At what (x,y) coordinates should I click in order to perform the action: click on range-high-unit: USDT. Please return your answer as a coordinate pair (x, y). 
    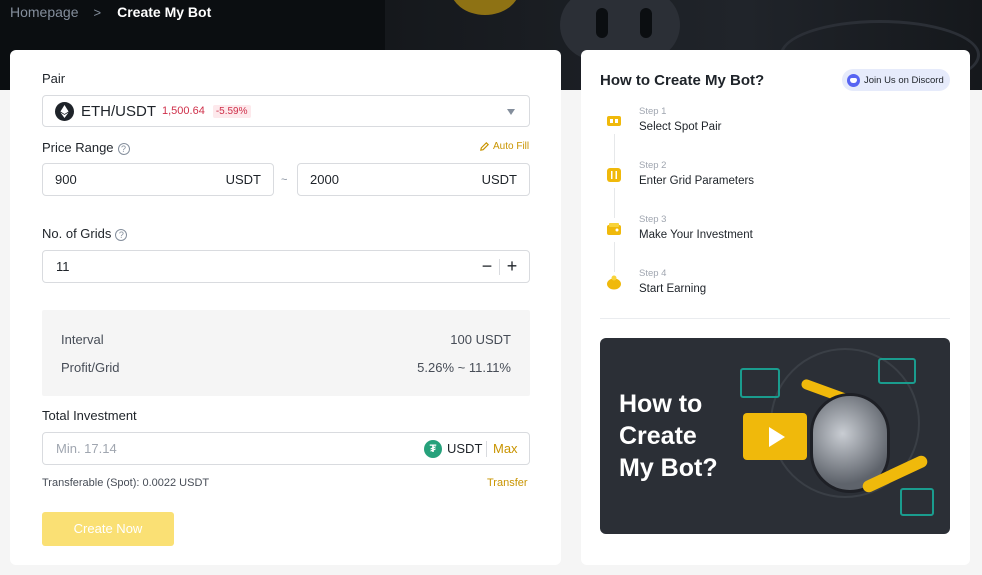
    Looking at the image, I should click on (499, 179).